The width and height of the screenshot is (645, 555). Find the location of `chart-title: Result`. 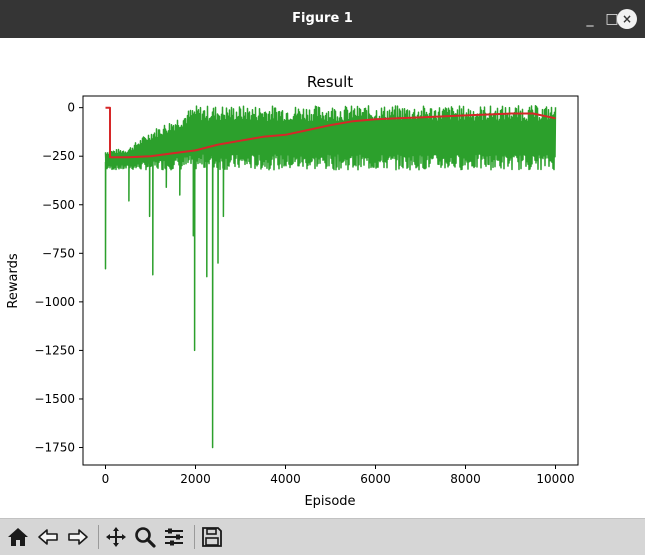

chart-title: Result is located at coordinates (330, 82).